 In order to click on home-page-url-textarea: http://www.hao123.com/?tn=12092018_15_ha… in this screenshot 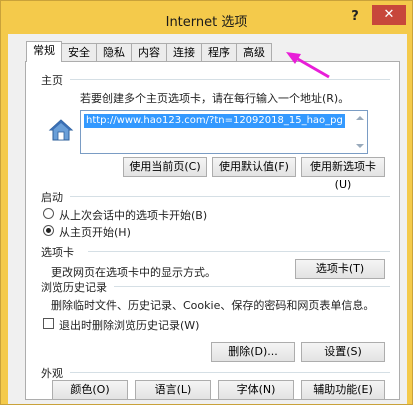, I will do `click(224, 132)`.